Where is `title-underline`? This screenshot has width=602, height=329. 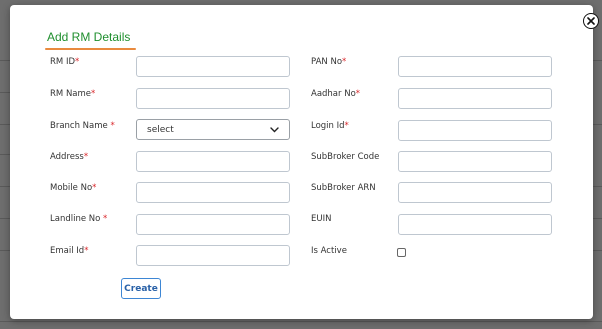 title-underline is located at coordinates (90, 49).